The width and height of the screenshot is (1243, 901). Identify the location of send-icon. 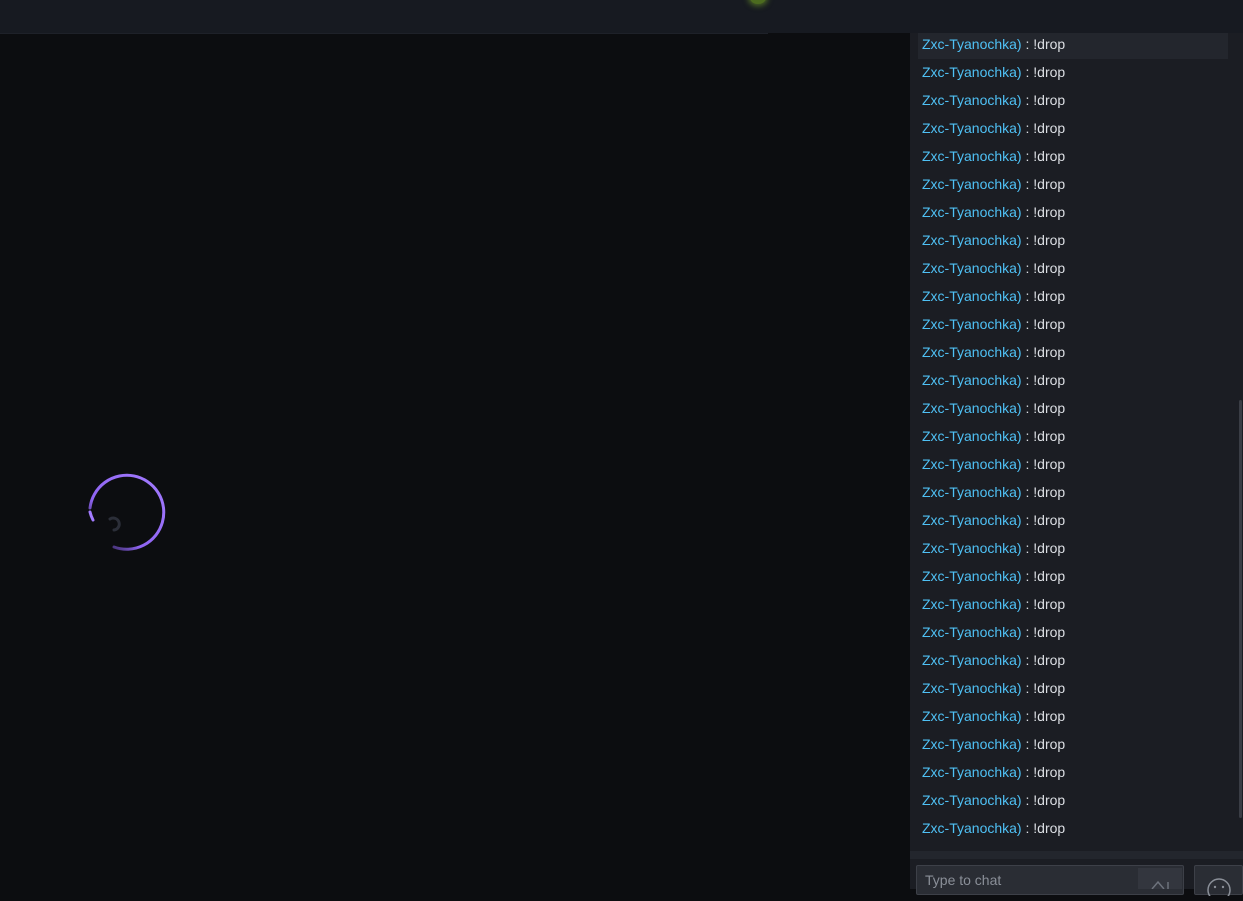
(1160, 885).